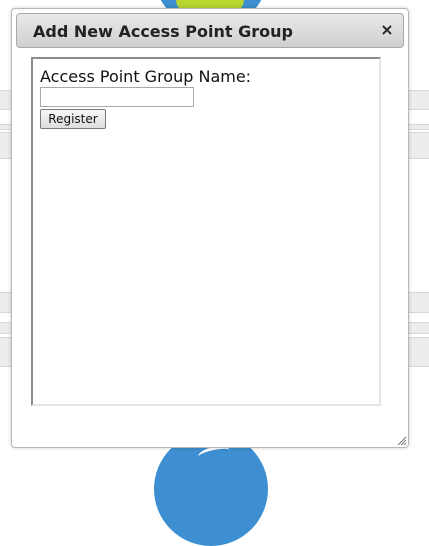 This screenshot has width=429, height=546. I want to click on dialog-title: Add New Access Point Group, so click(163, 31).